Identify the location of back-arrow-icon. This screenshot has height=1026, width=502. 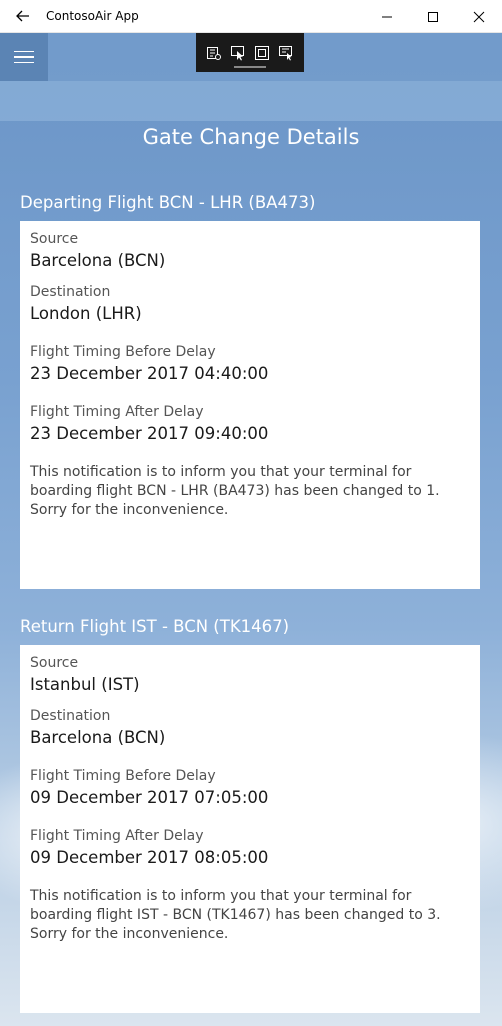
(22, 16).